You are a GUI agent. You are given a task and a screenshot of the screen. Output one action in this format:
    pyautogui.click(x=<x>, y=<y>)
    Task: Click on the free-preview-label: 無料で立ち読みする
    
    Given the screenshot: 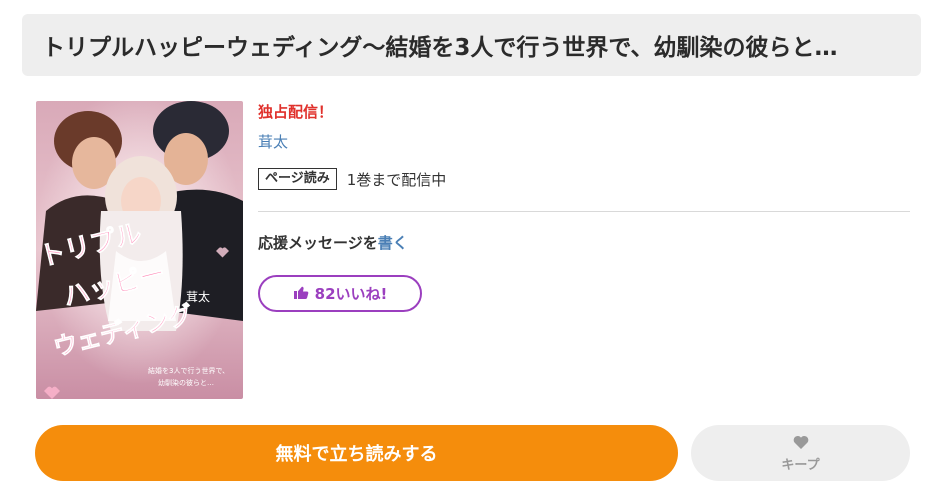 What is the action you would take?
    pyautogui.click(x=356, y=454)
    